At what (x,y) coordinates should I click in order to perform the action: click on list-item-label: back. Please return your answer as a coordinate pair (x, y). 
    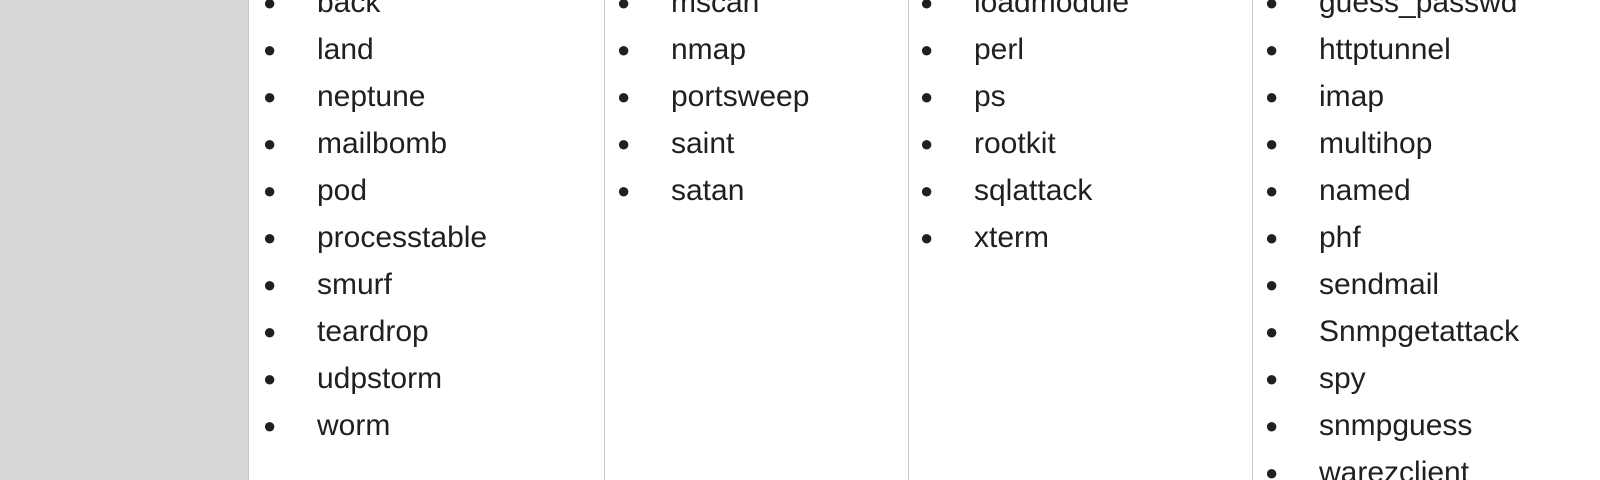
    Looking at the image, I should click on (349, 9).